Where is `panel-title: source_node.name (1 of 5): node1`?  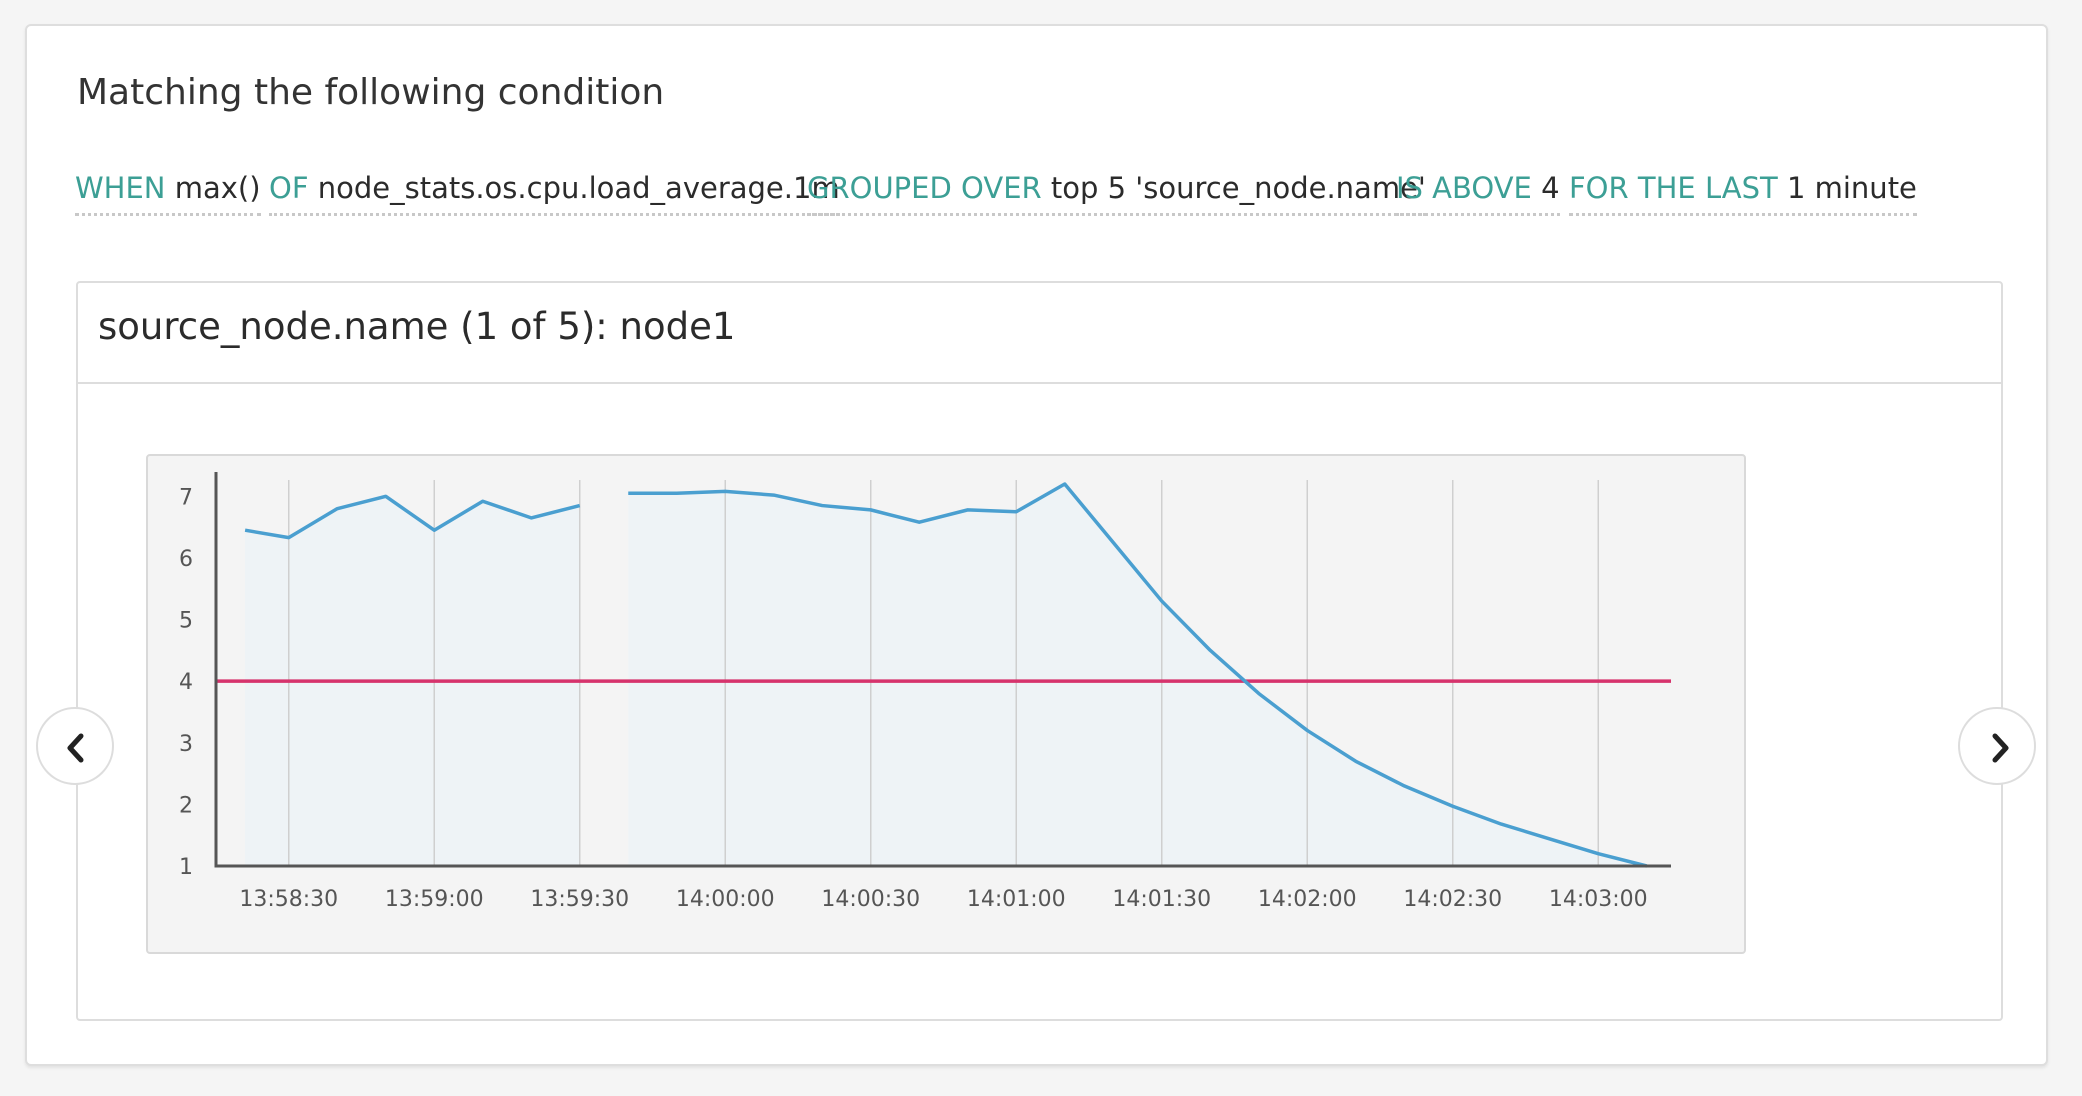
panel-title: source_node.name (1 of 5): node1 is located at coordinates (417, 326).